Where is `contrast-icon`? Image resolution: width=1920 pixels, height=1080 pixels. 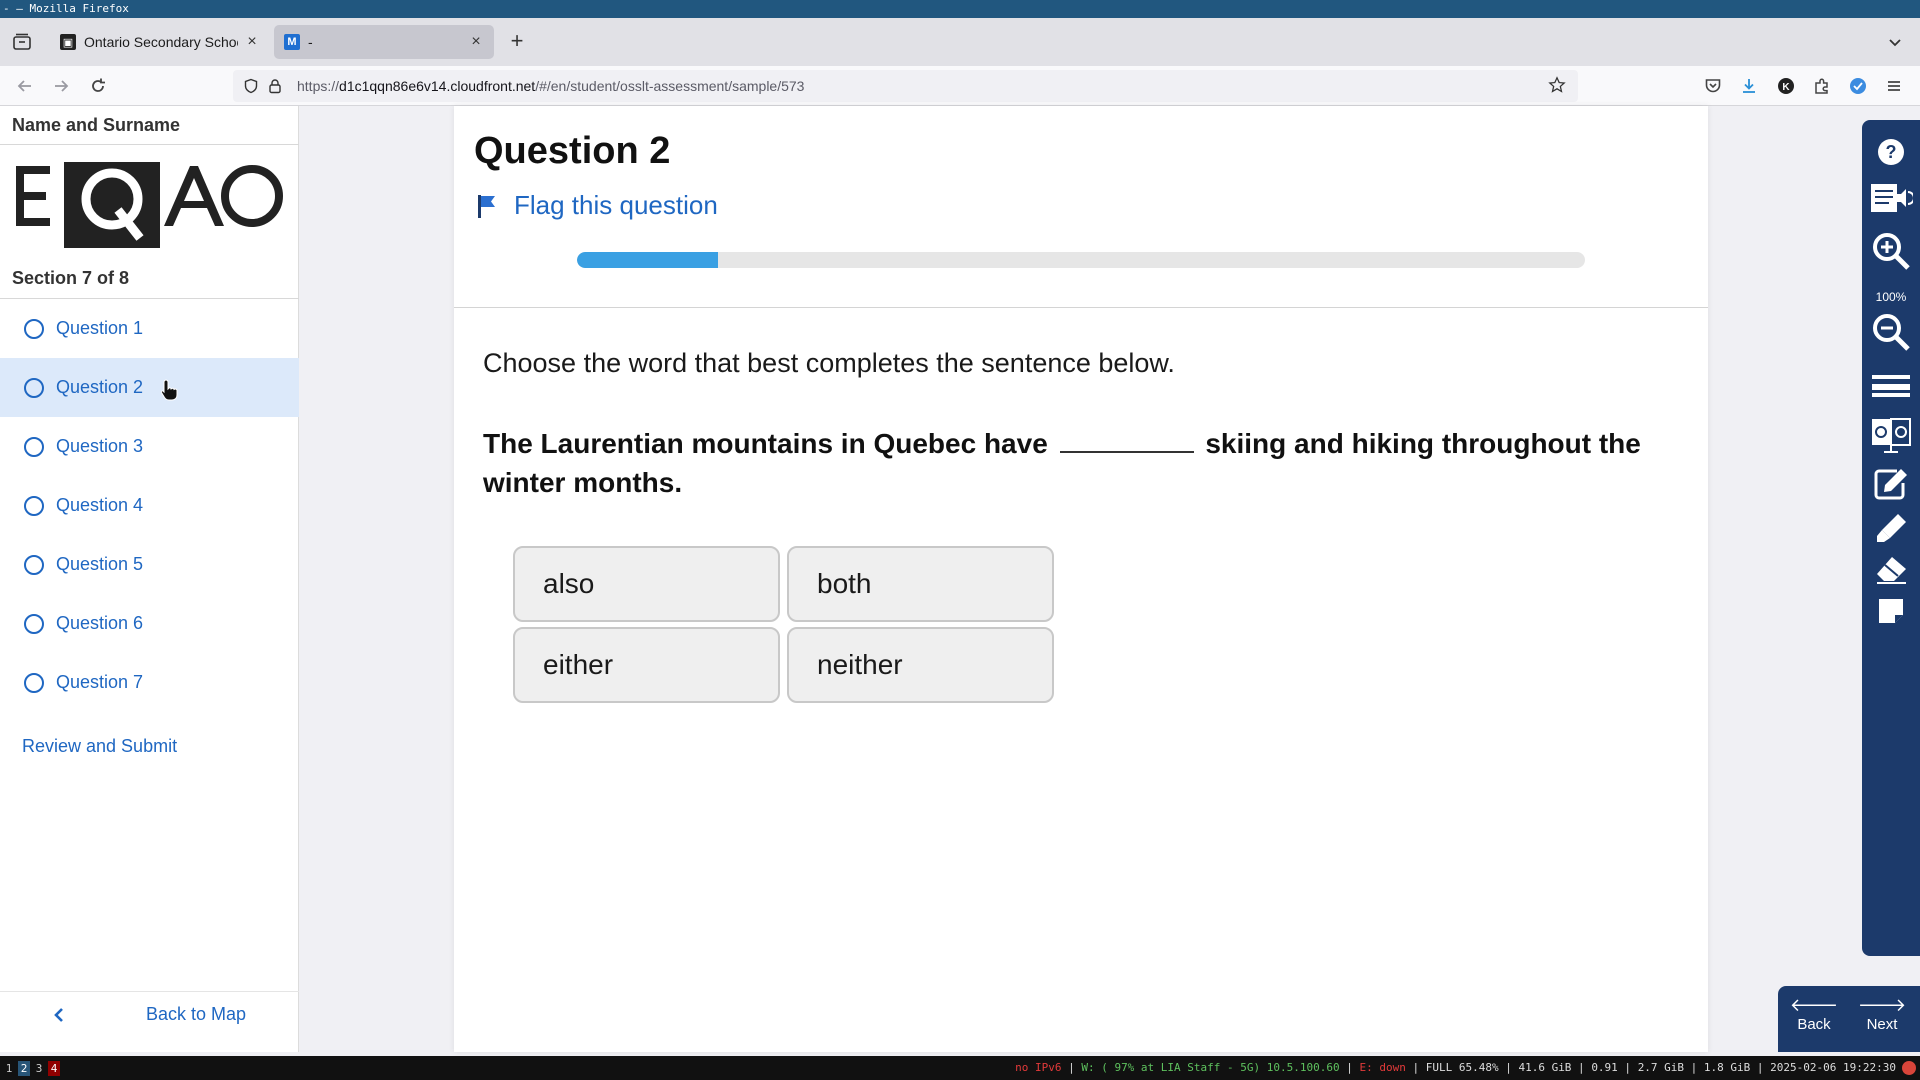
contrast-icon is located at coordinates (1891, 438).